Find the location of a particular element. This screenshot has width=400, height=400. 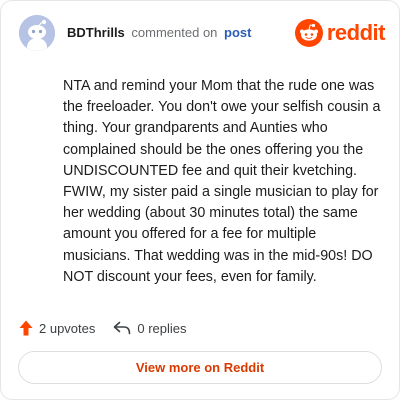

snoo-avatar-icon is located at coordinates (37, 33).